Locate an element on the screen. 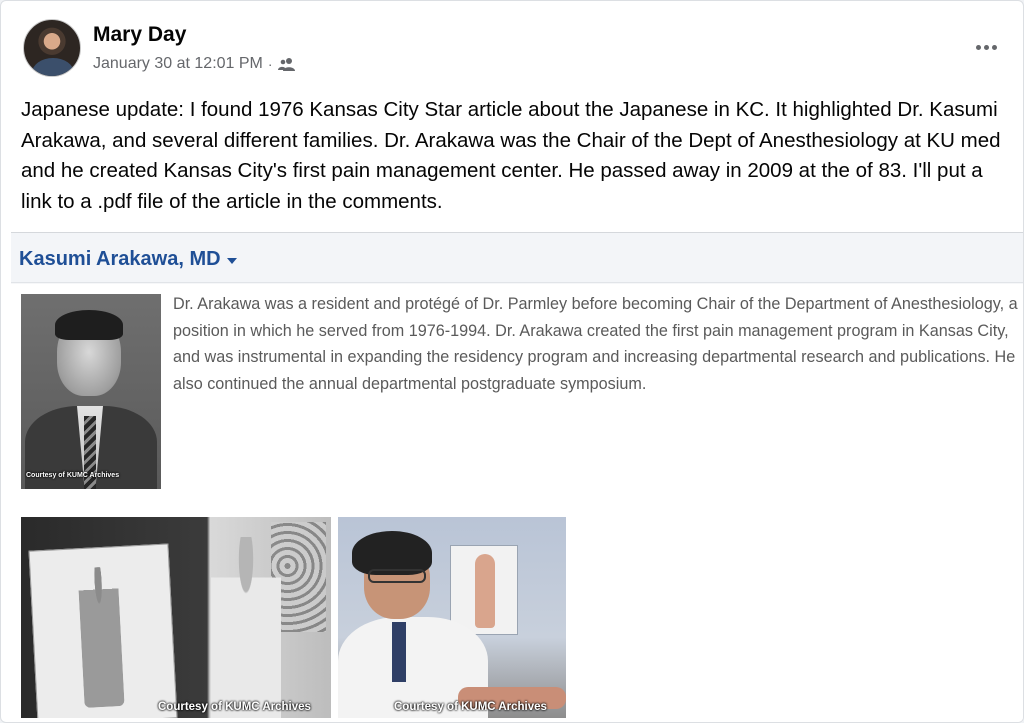 The width and height of the screenshot is (1024, 723). avatar-figure is located at coordinates (53, 67).